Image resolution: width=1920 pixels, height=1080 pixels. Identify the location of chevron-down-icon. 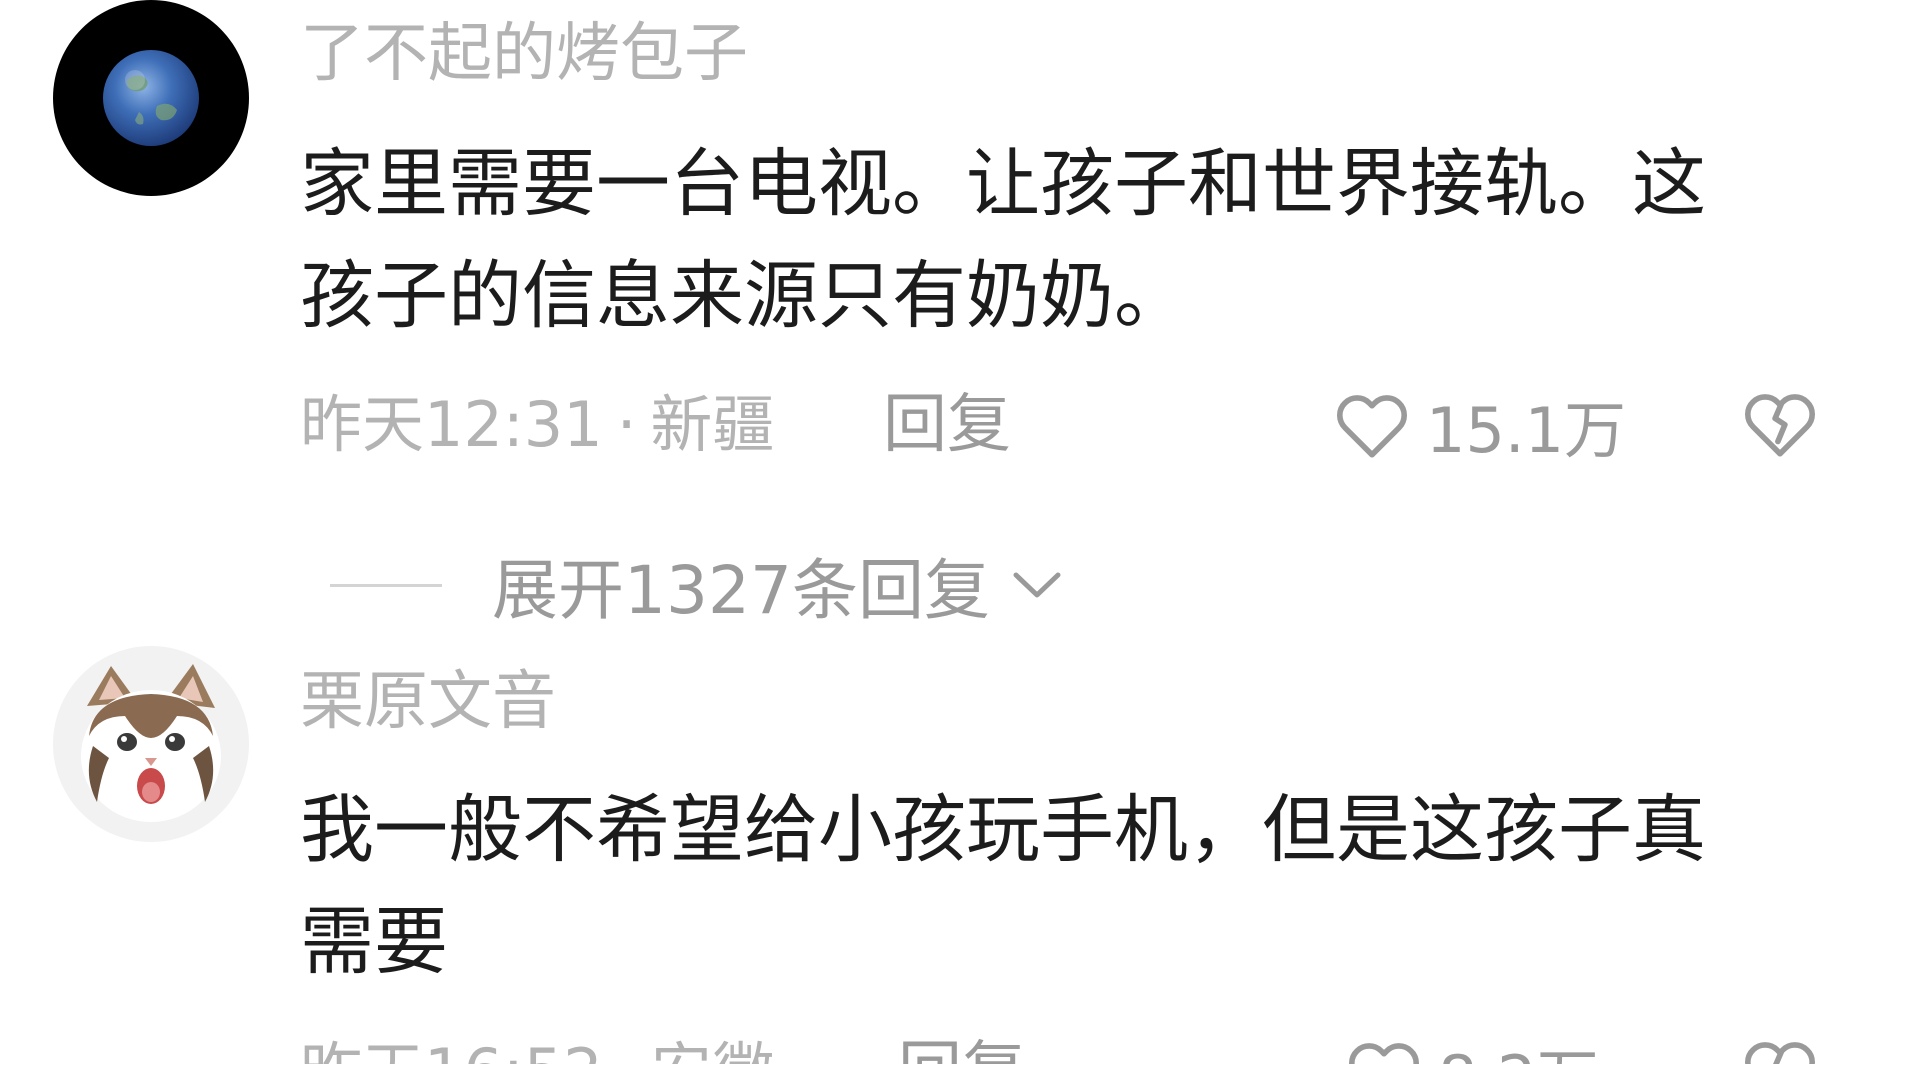
(1037, 585).